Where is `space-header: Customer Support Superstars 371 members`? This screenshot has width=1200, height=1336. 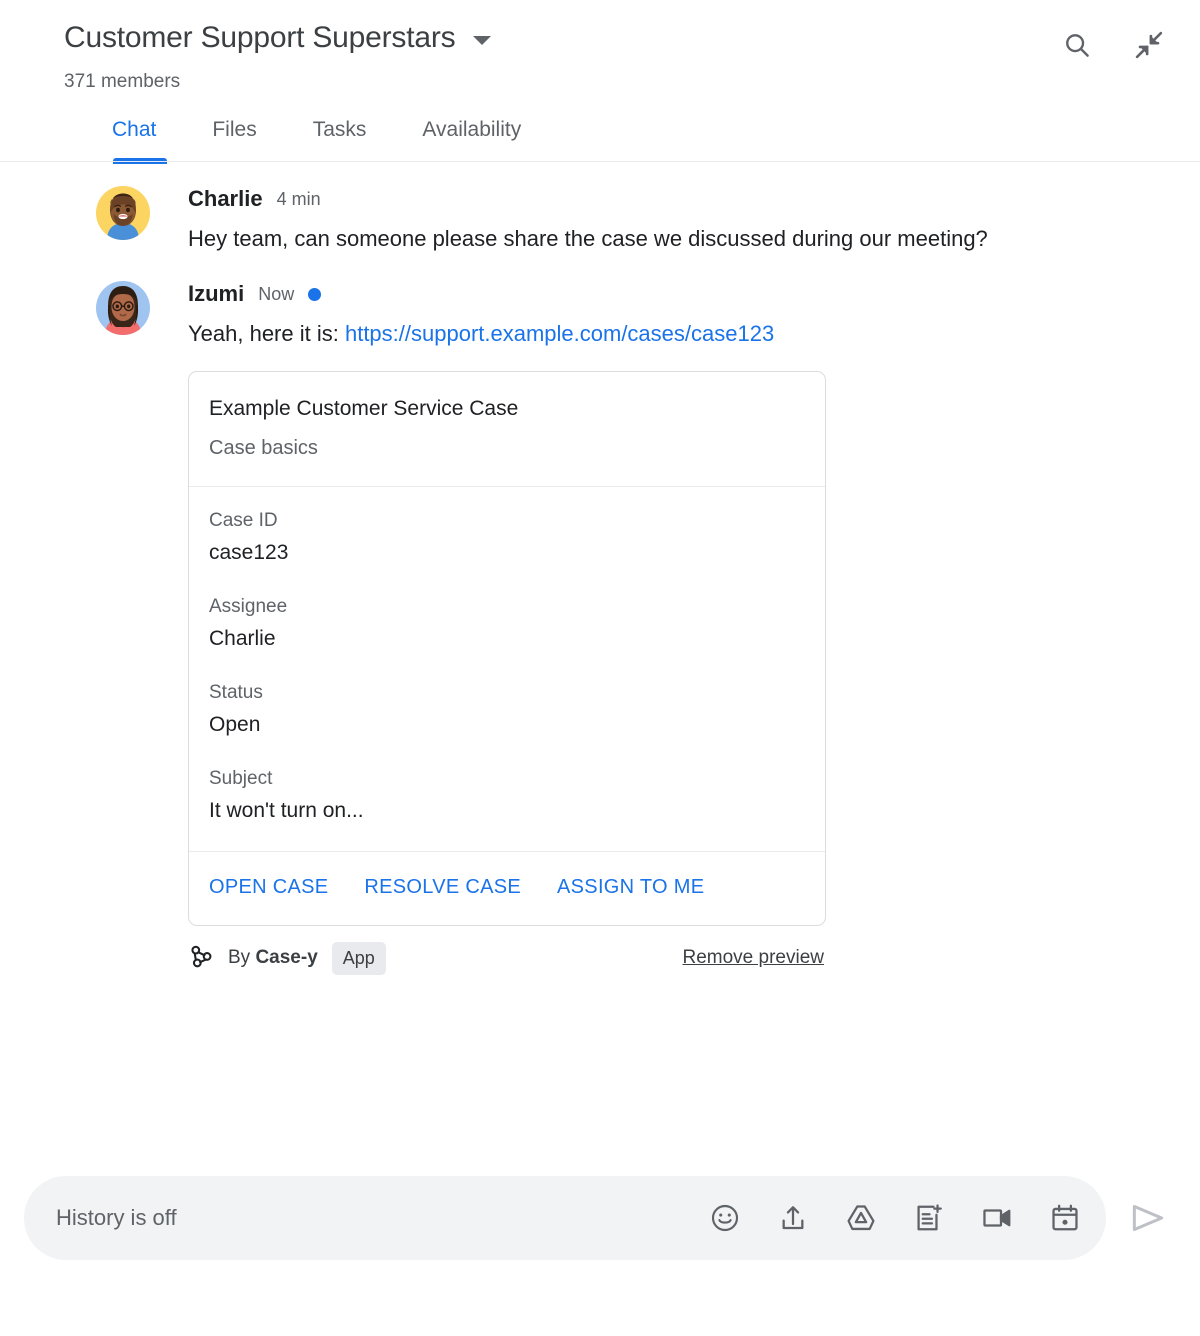 space-header: Customer Support Superstars 371 members is located at coordinates (600, 82).